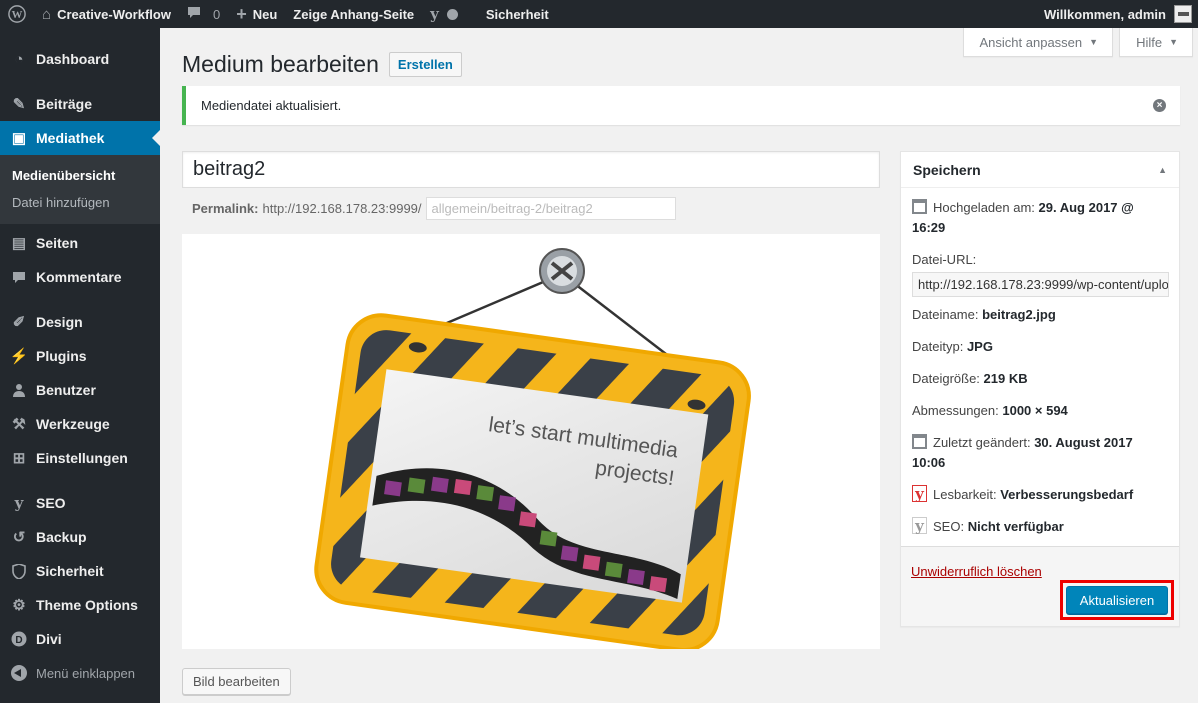  What do you see at coordinates (919, 494) in the screenshot?
I see `yoast-readability-icon: y` at bounding box center [919, 494].